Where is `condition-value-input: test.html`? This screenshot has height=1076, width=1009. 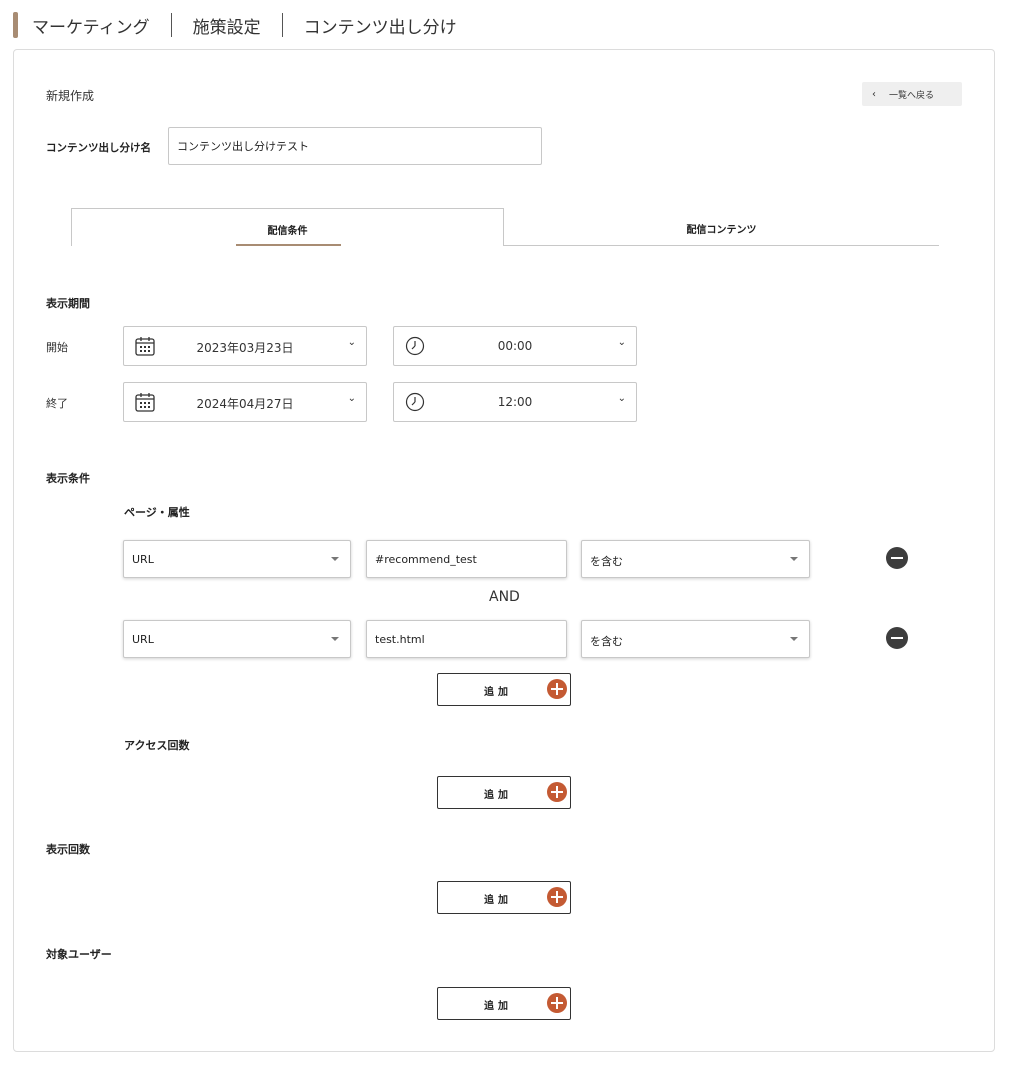
condition-value-input: test.html is located at coordinates (466, 639).